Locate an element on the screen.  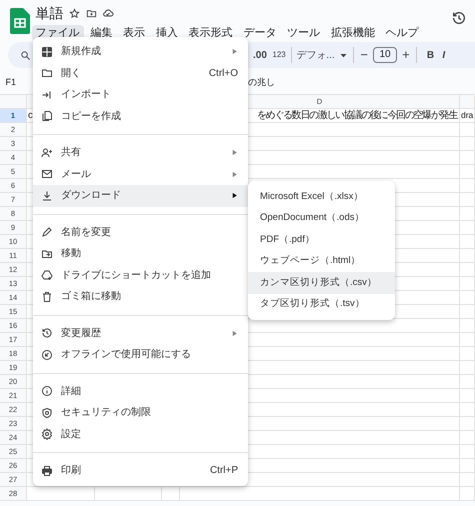
star-icon is located at coordinates (74, 13).